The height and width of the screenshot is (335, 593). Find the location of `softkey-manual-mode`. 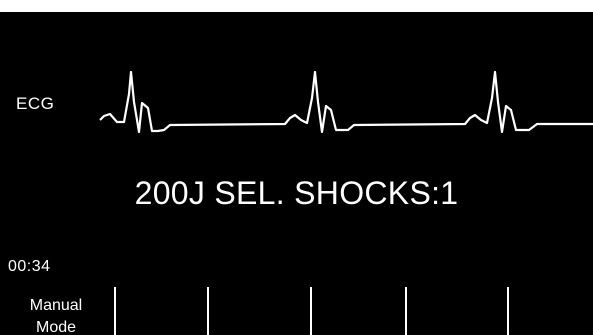

softkey-manual-mode is located at coordinates (57, 310).